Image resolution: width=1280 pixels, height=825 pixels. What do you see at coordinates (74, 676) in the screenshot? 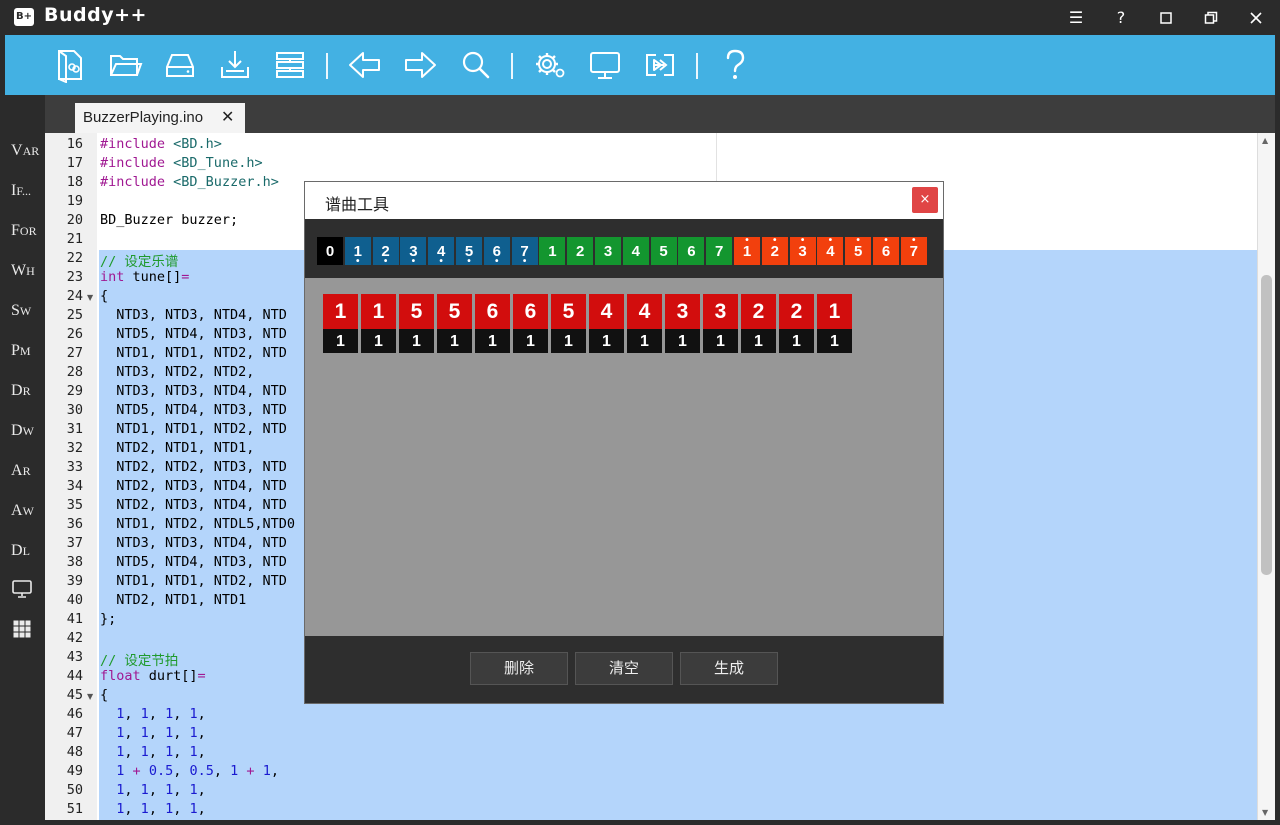
I see `line-number: 44` at bounding box center [74, 676].